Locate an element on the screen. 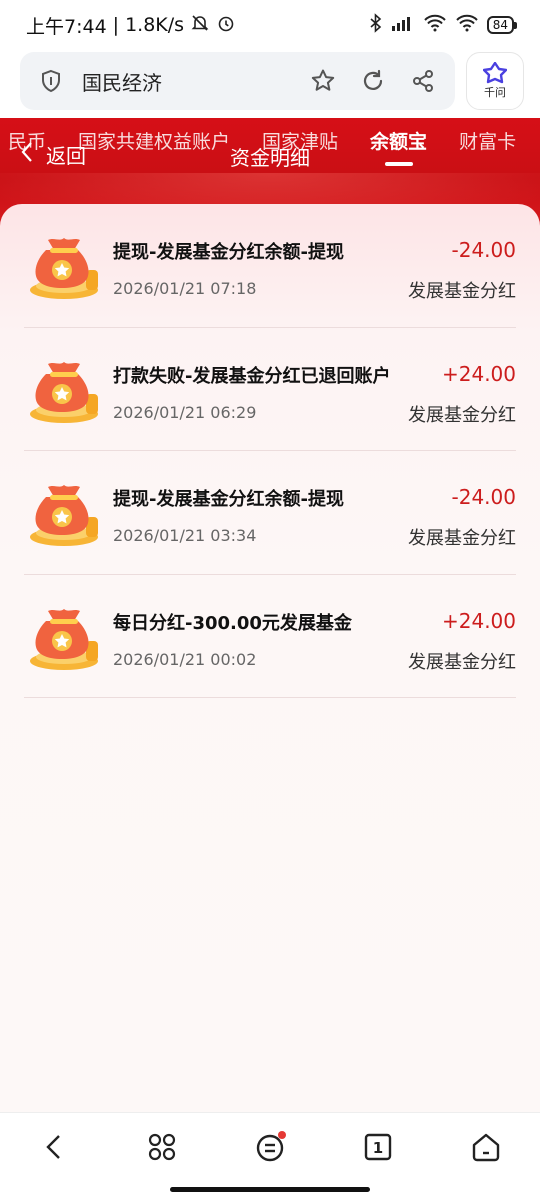 The width and height of the screenshot is (540, 1200). browser-bottom-bar: 1 is located at coordinates (270, 1156).